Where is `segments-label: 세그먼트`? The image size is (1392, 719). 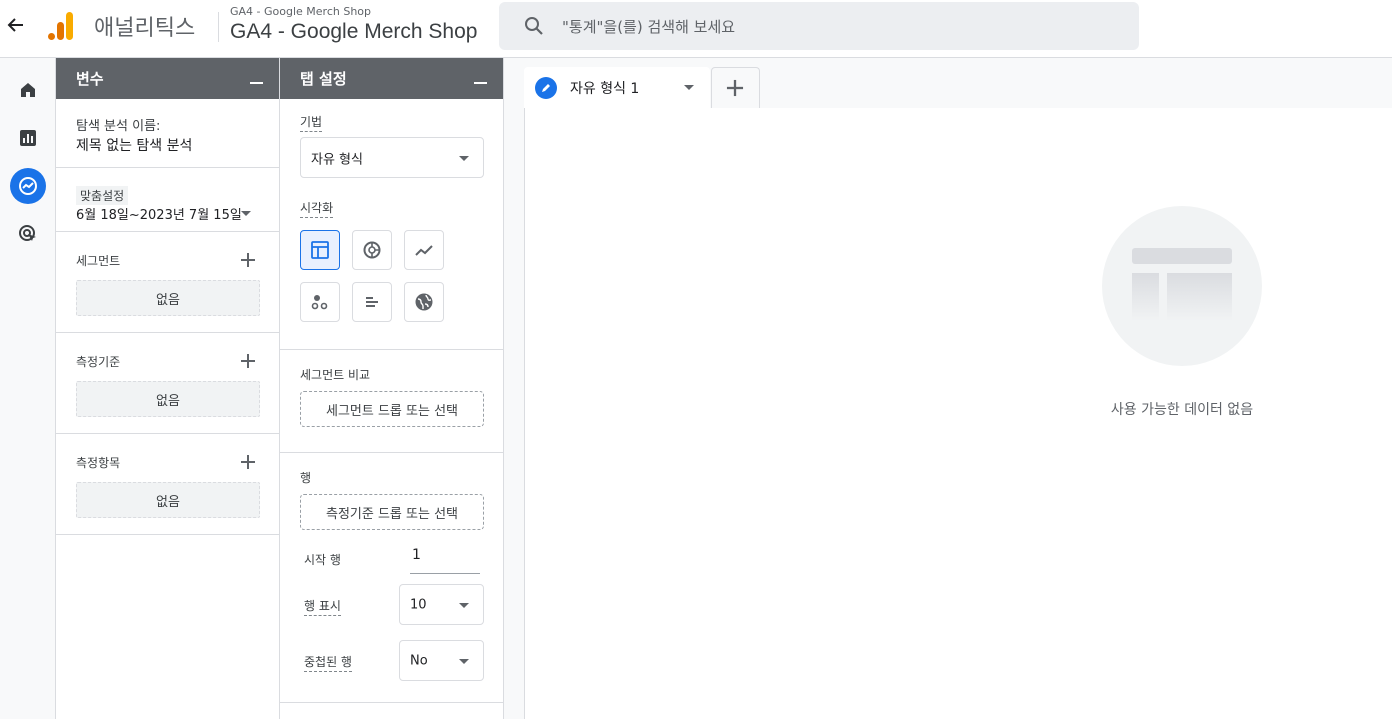 segments-label: 세그먼트 is located at coordinates (98, 261).